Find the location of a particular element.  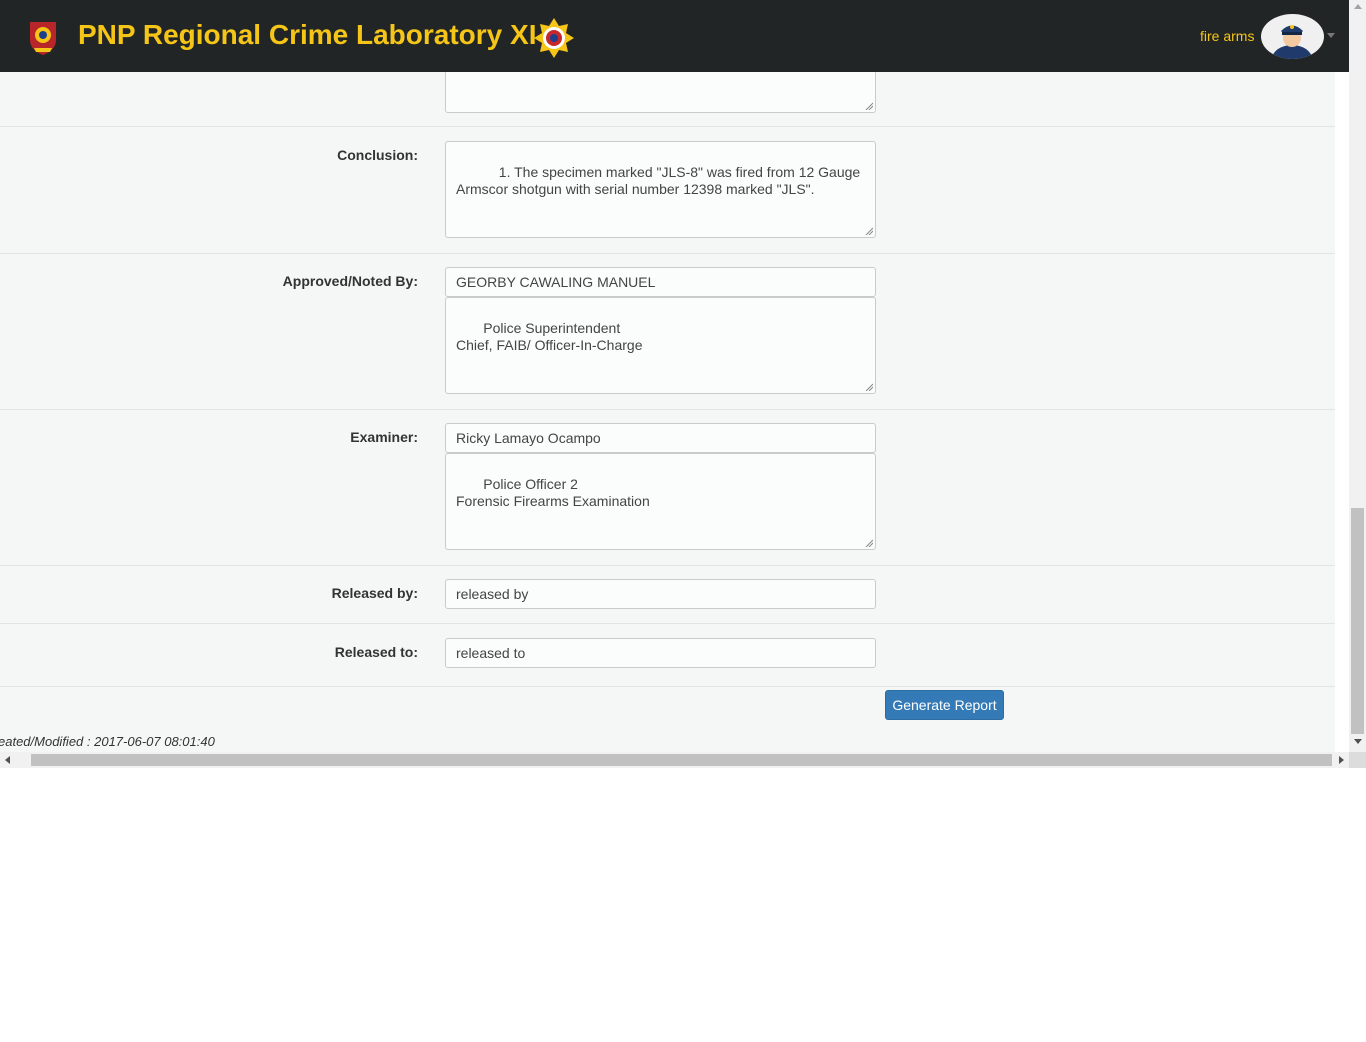

vertical-scrollbar is located at coordinates (1357, 376).